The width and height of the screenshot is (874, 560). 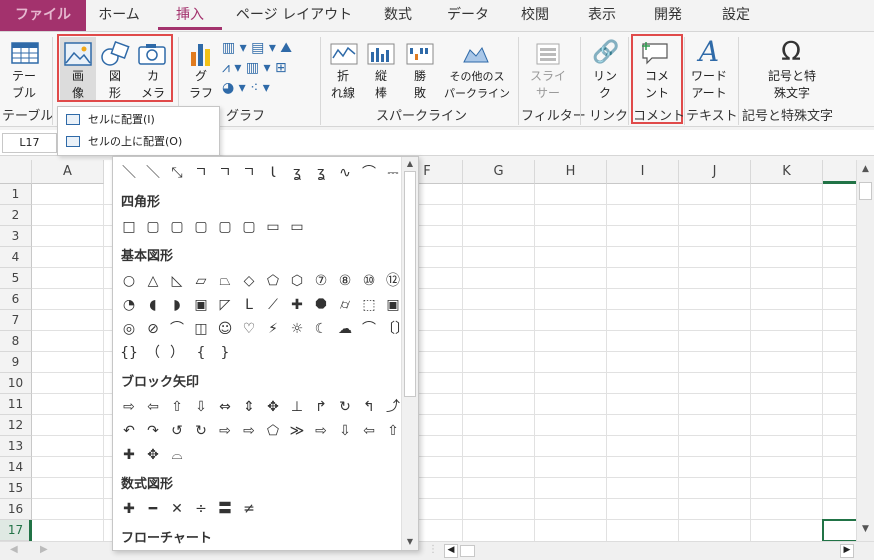 What do you see at coordinates (605, 85) in the screenshot?
I see `link-button: リン ク` at bounding box center [605, 85].